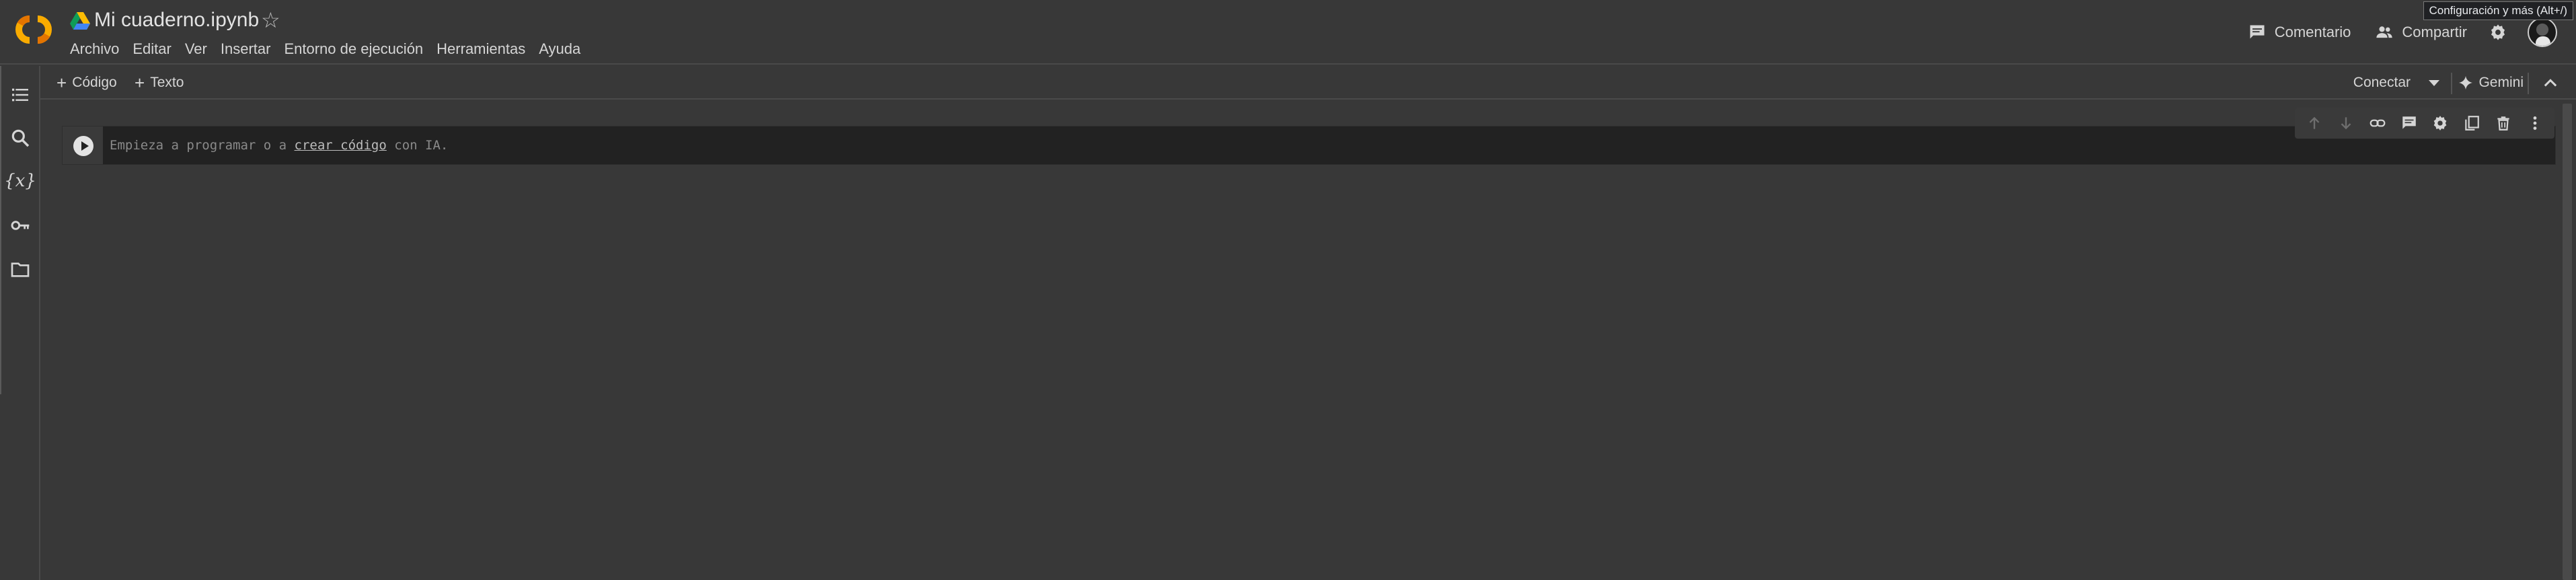 Image resolution: width=2576 pixels, height=580 pixels. I want to click on add-text-label: Texto, so click(167, 82).